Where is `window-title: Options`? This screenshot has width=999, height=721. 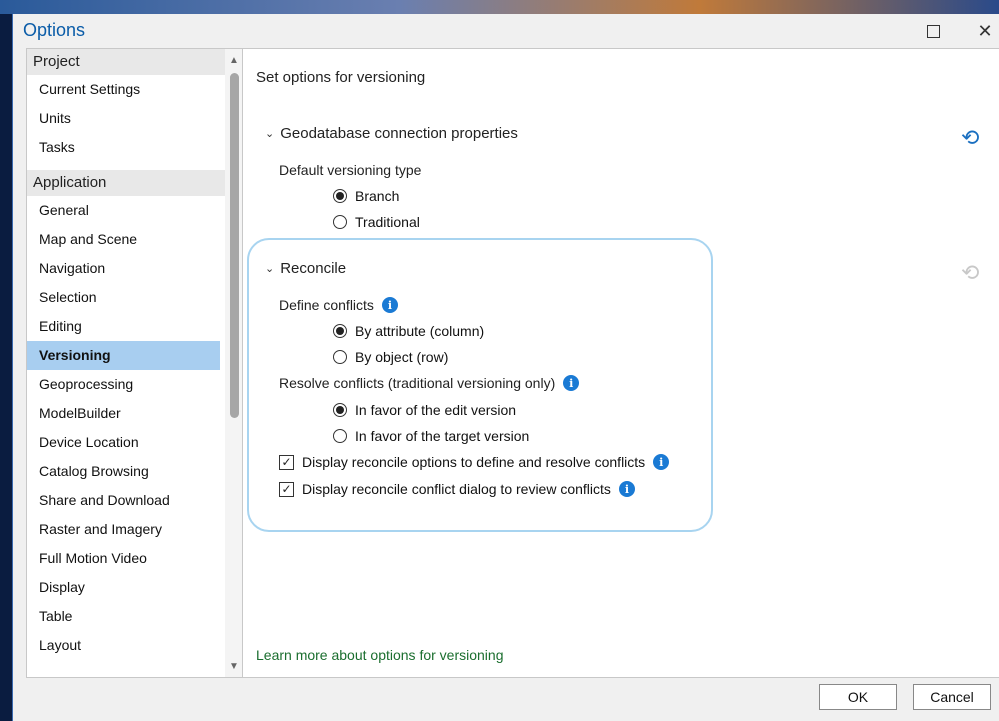 window-title: Options is located at coordinates (54, 30).